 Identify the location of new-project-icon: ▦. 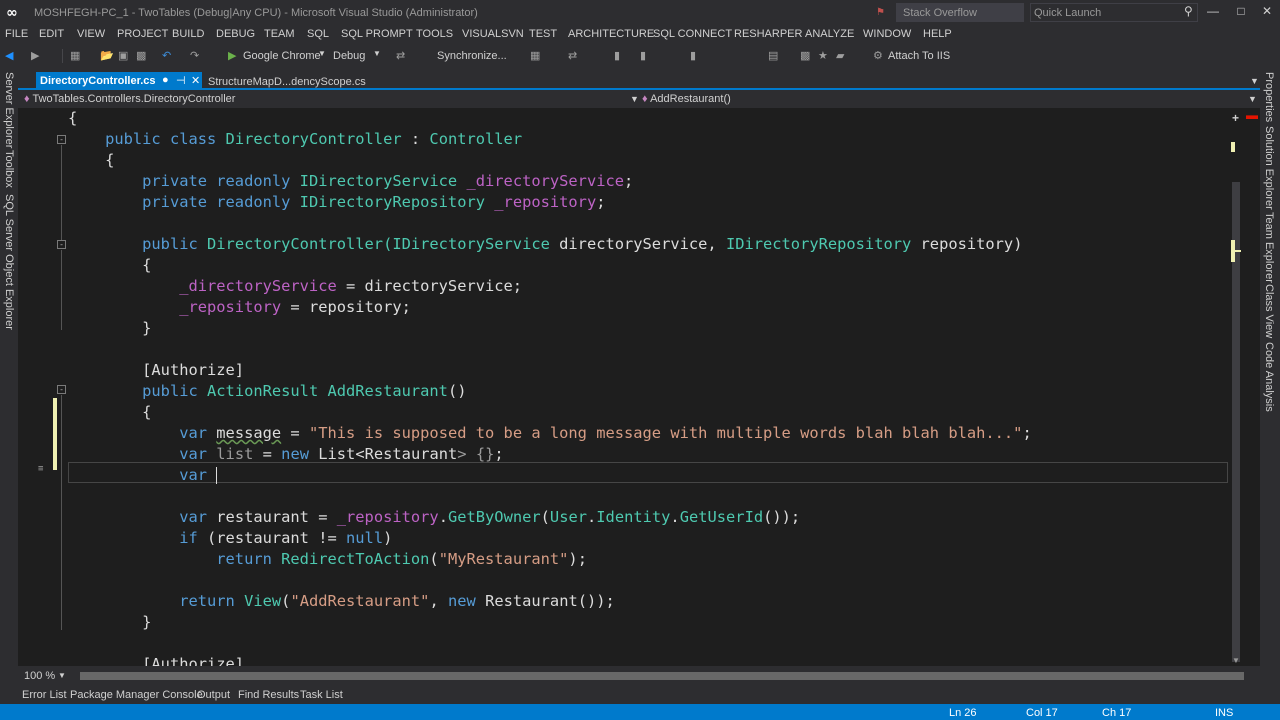
(75, 56).